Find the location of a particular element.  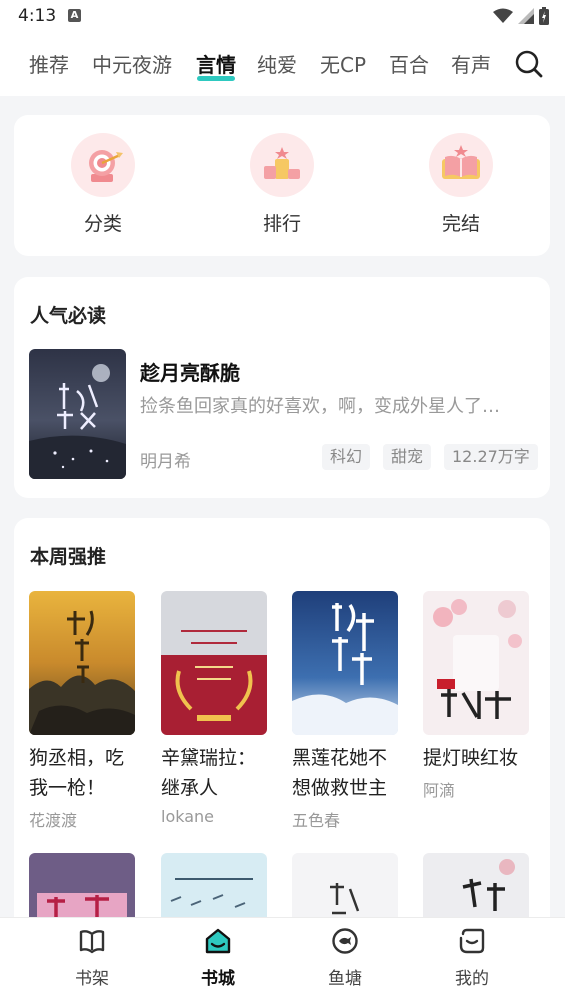

status-time: 4:13 is located at coordinates (37, 16).